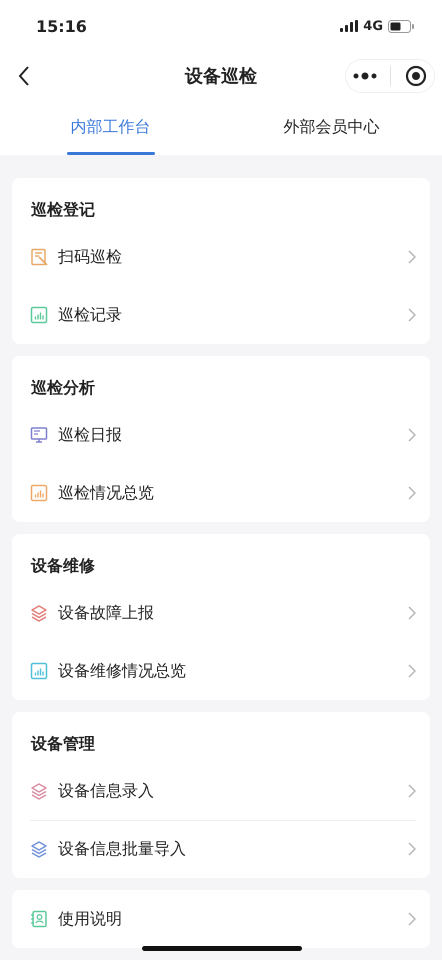 The width and height of the screenshot is (442, 960). I want to click on section-title: 设备维修, so click(63, 566).